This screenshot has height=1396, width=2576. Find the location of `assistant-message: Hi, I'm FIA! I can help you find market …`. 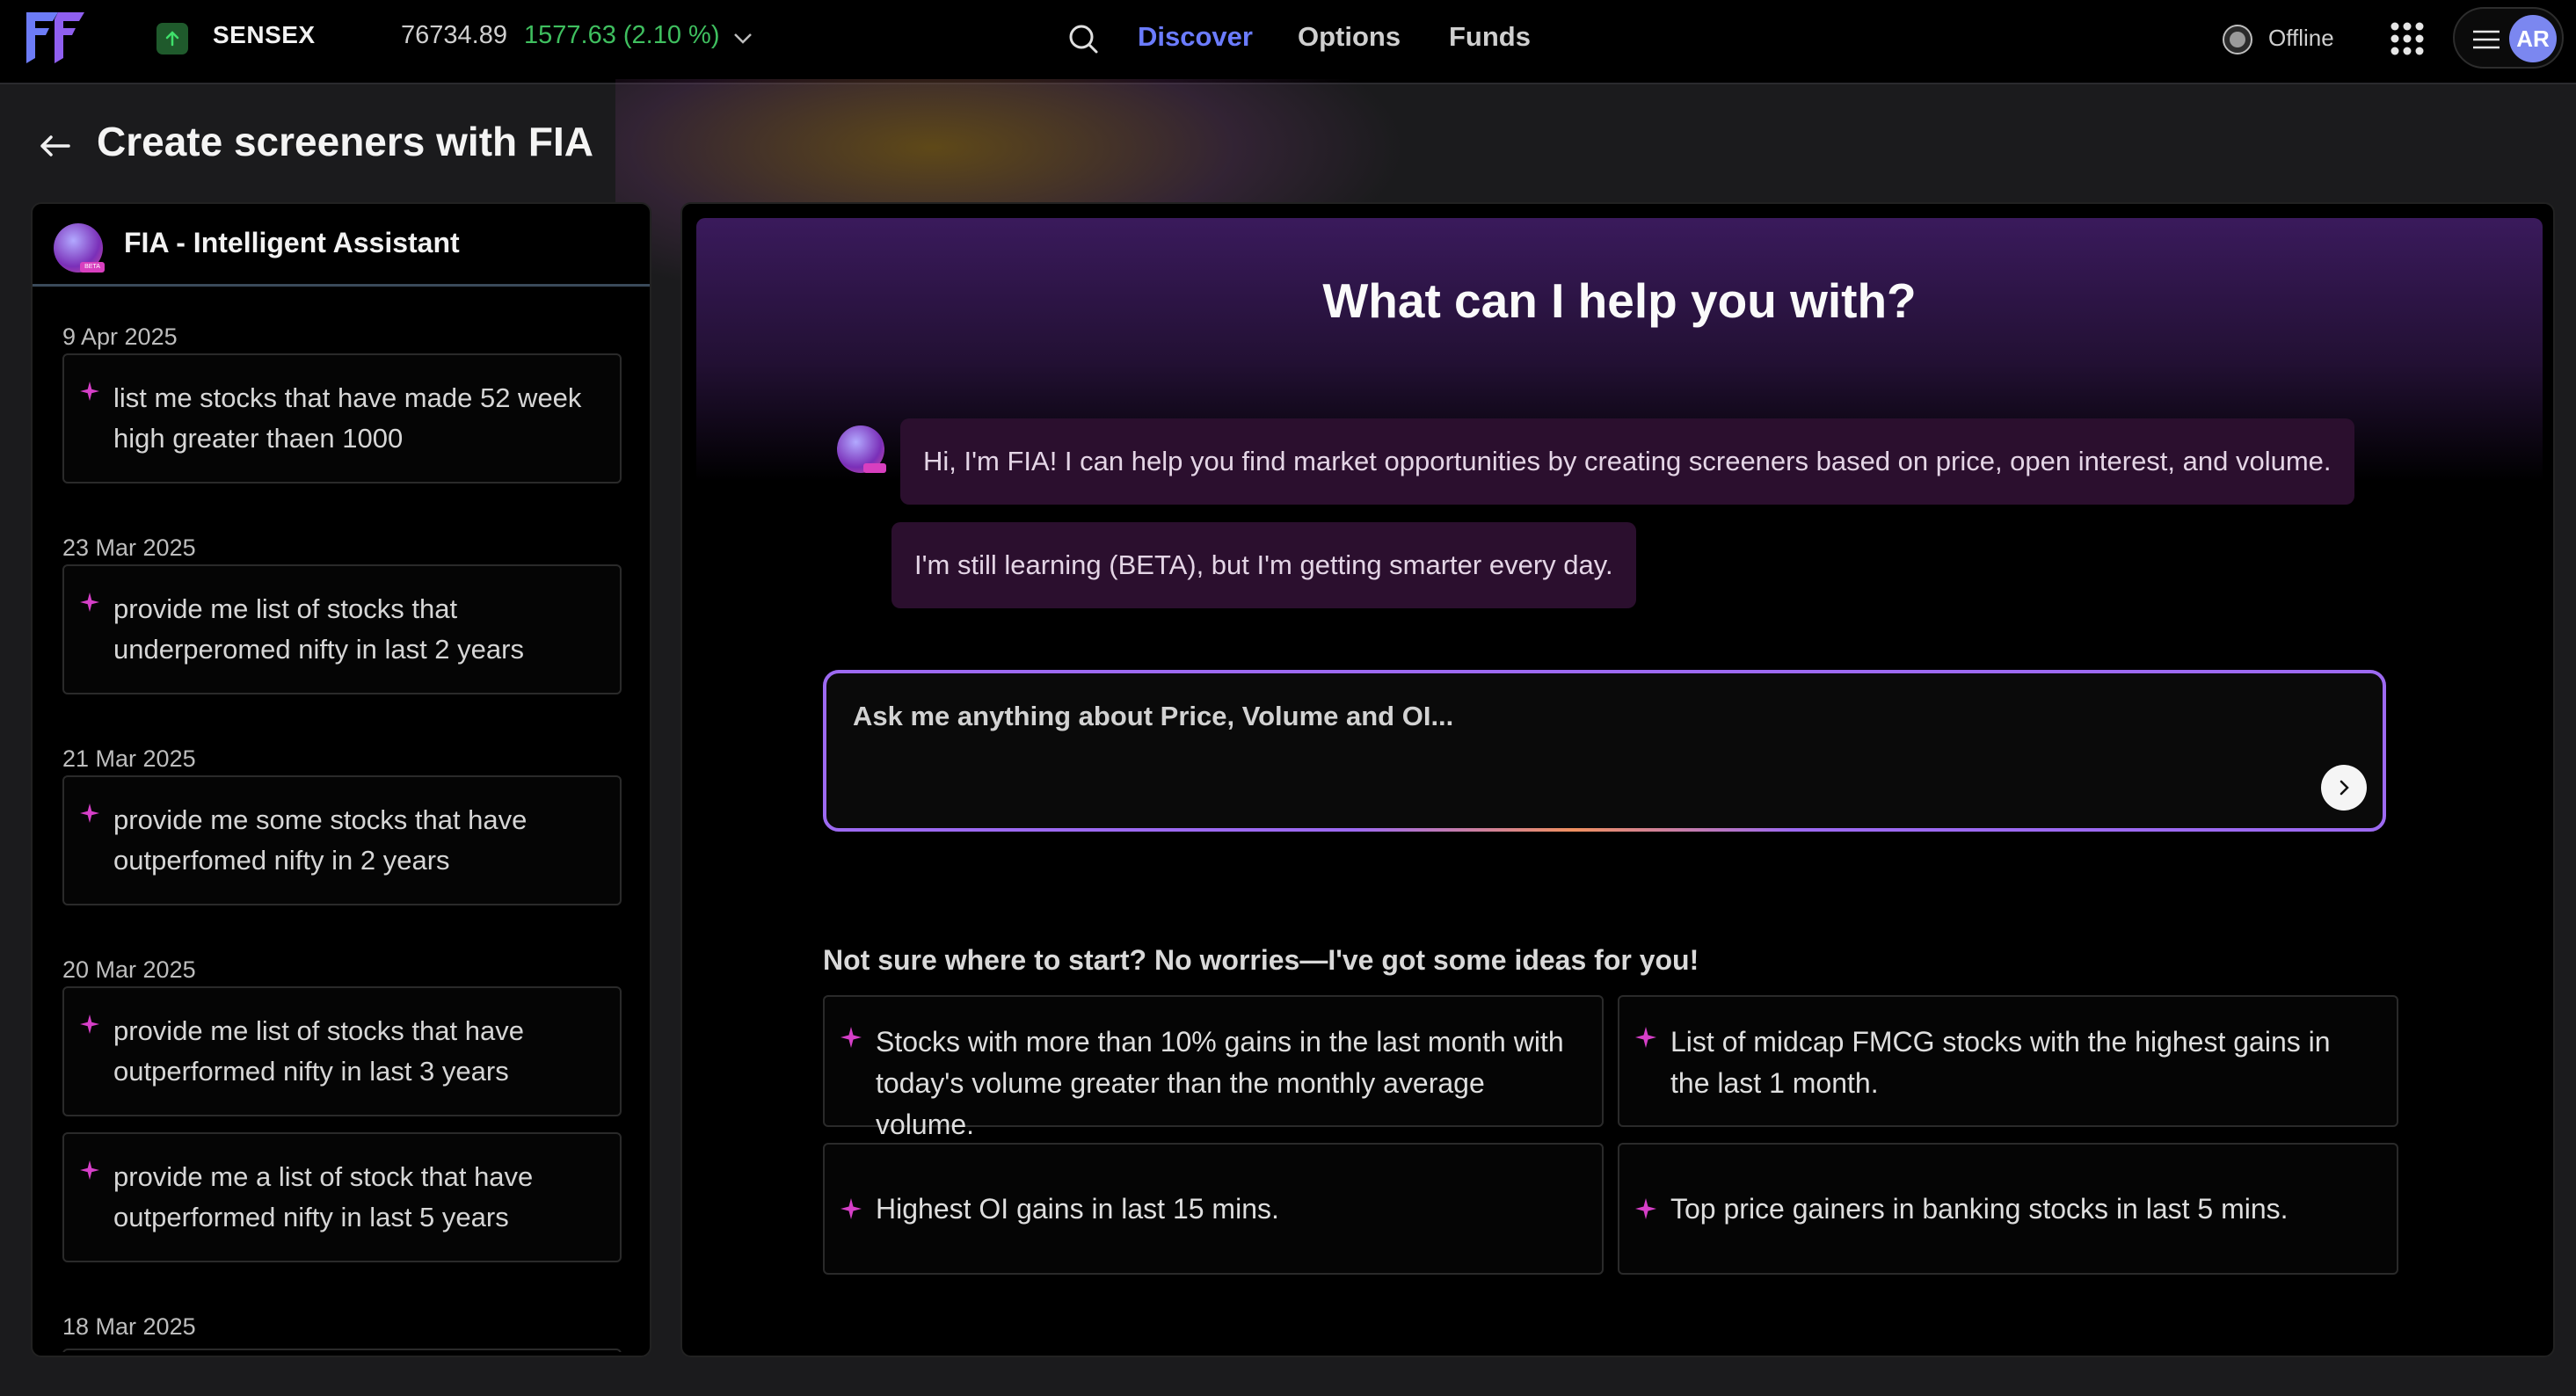

assistant-message: Hi, I'm FIA! I can help you find market … is located at coordinates (1627, 461).